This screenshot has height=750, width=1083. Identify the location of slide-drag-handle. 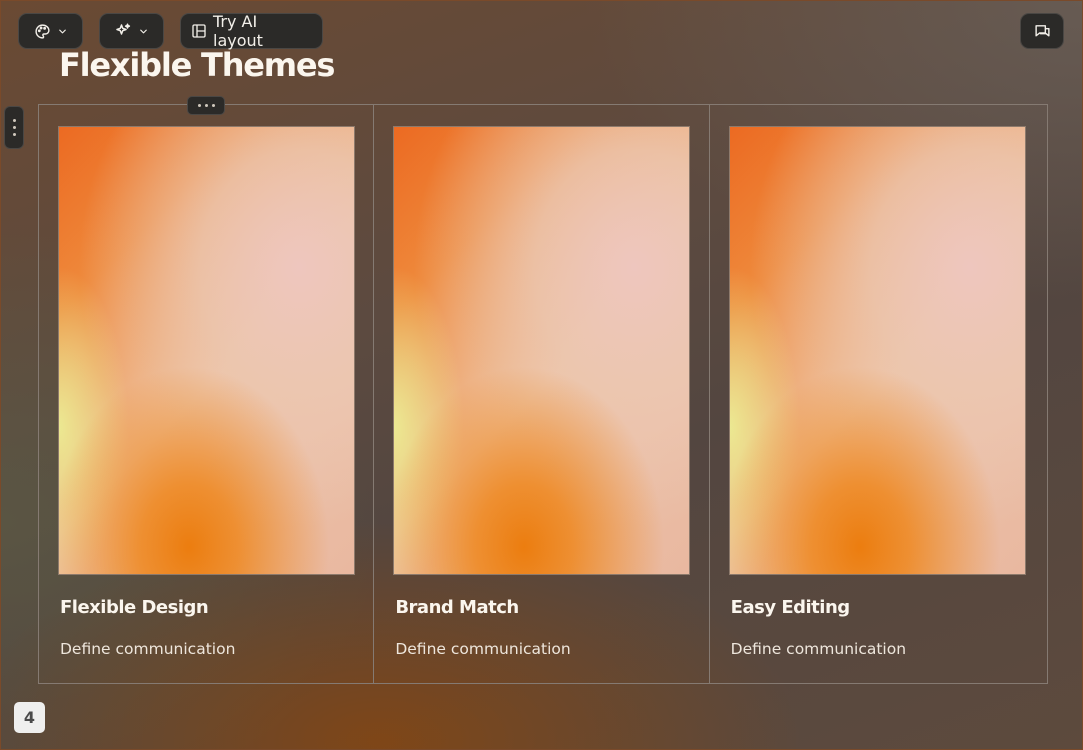
(14, 127).